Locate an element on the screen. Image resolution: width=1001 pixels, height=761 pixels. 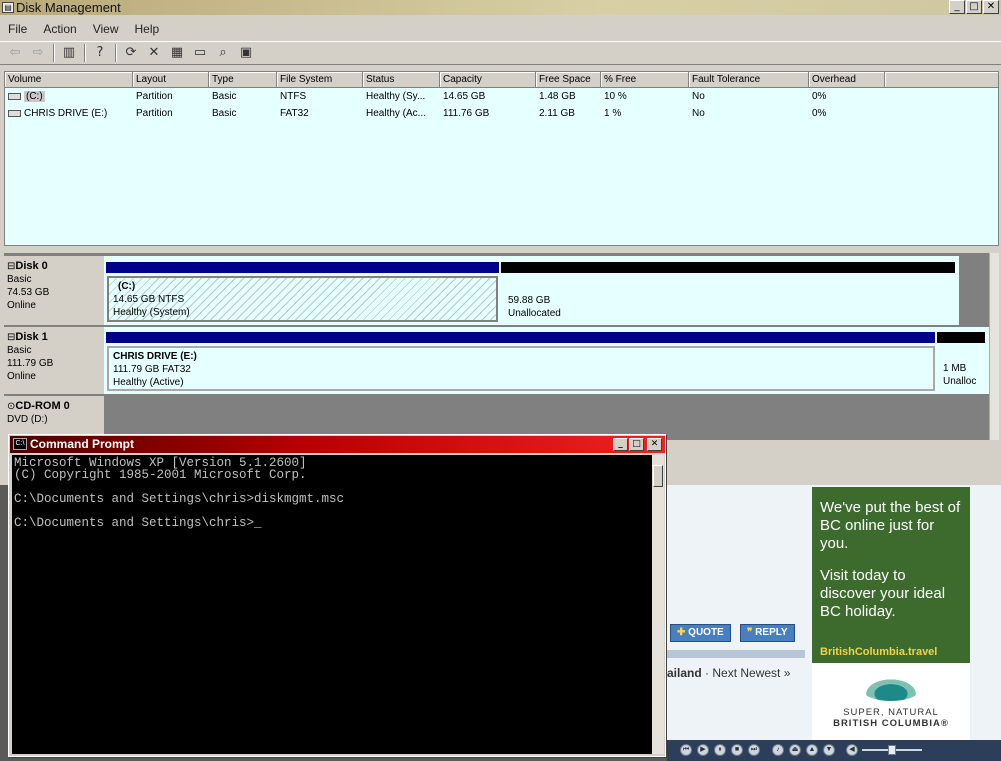
col-volume: Volume is located at coordinates (69, 79).